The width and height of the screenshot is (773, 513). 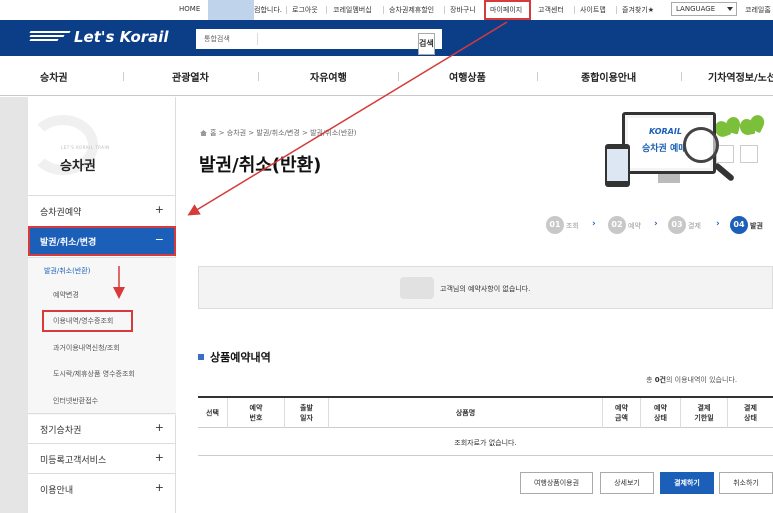 What do you see at coordinates (749, 154) in the screenshot?
I see `plant-pot-icon` at bounding box center [749, 154].